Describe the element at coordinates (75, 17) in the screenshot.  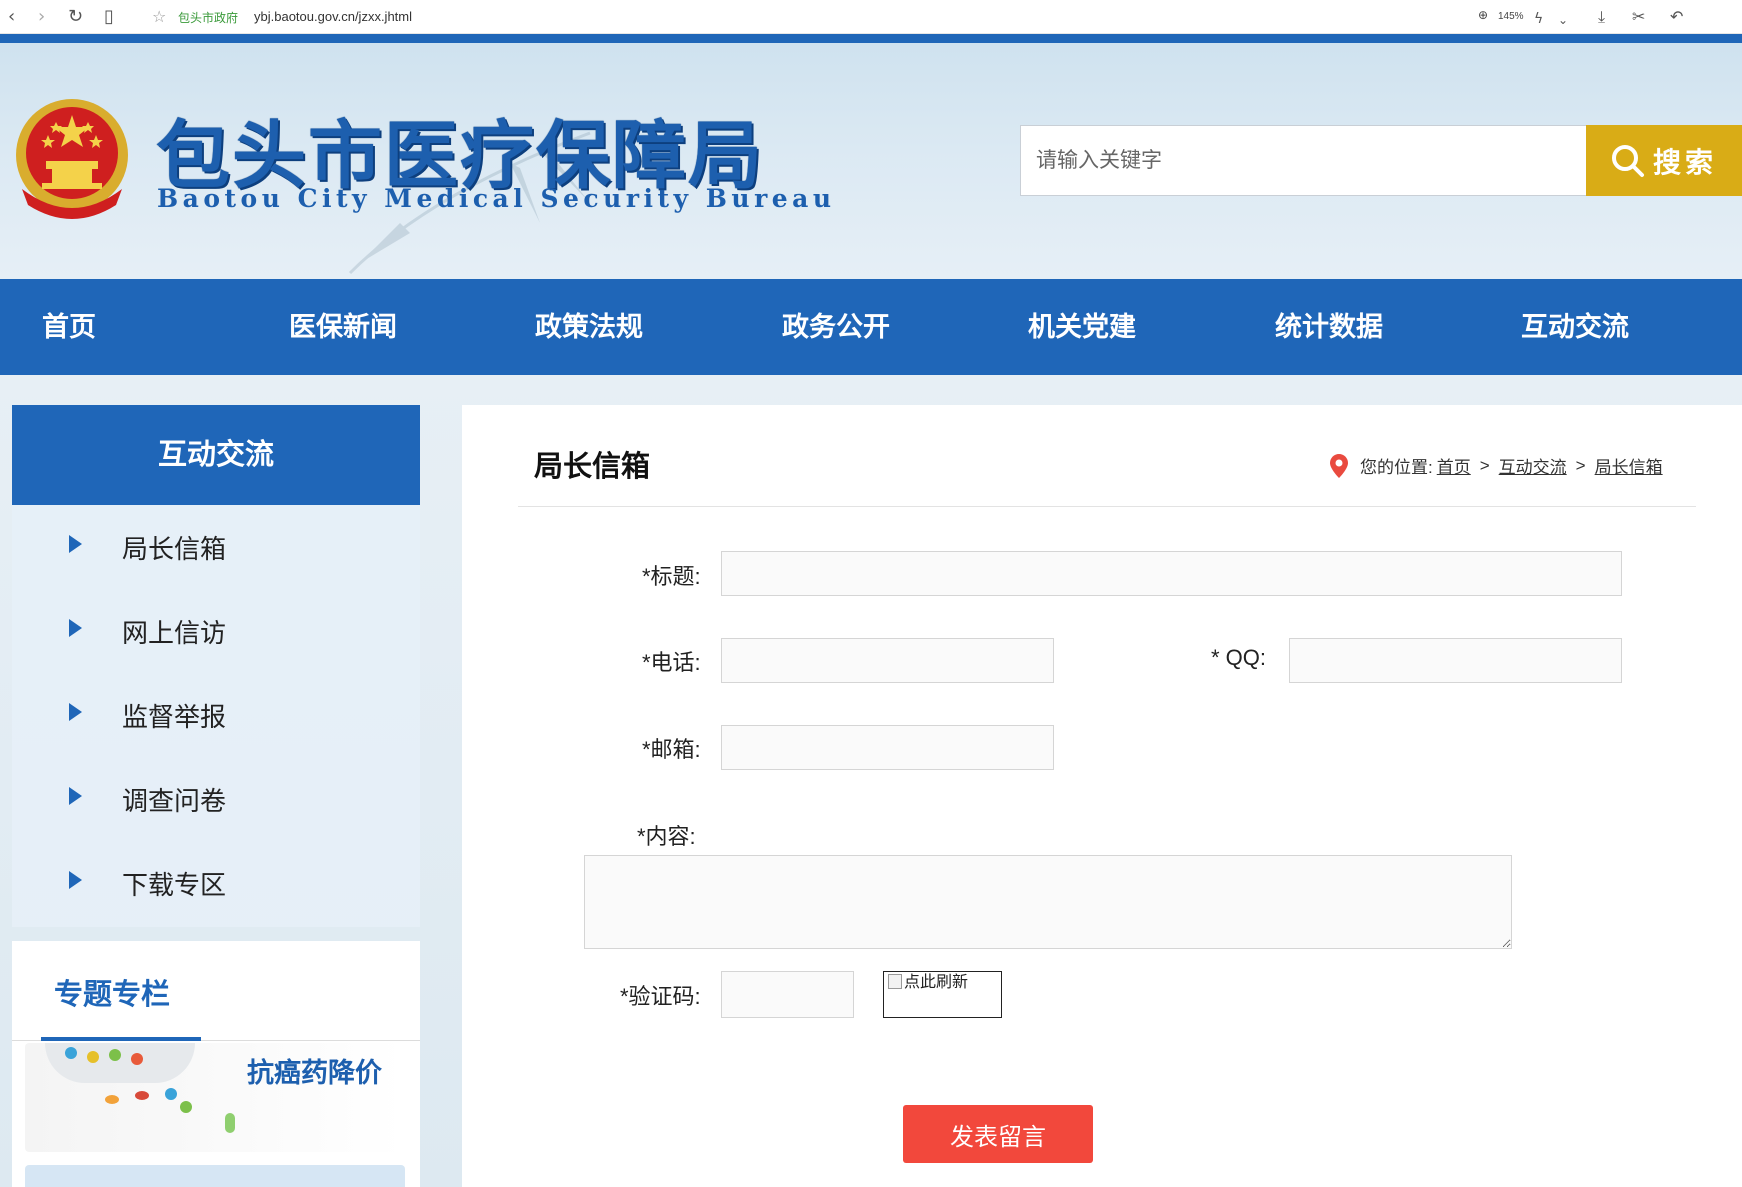
I see `reload-icon: ↻` at that location.